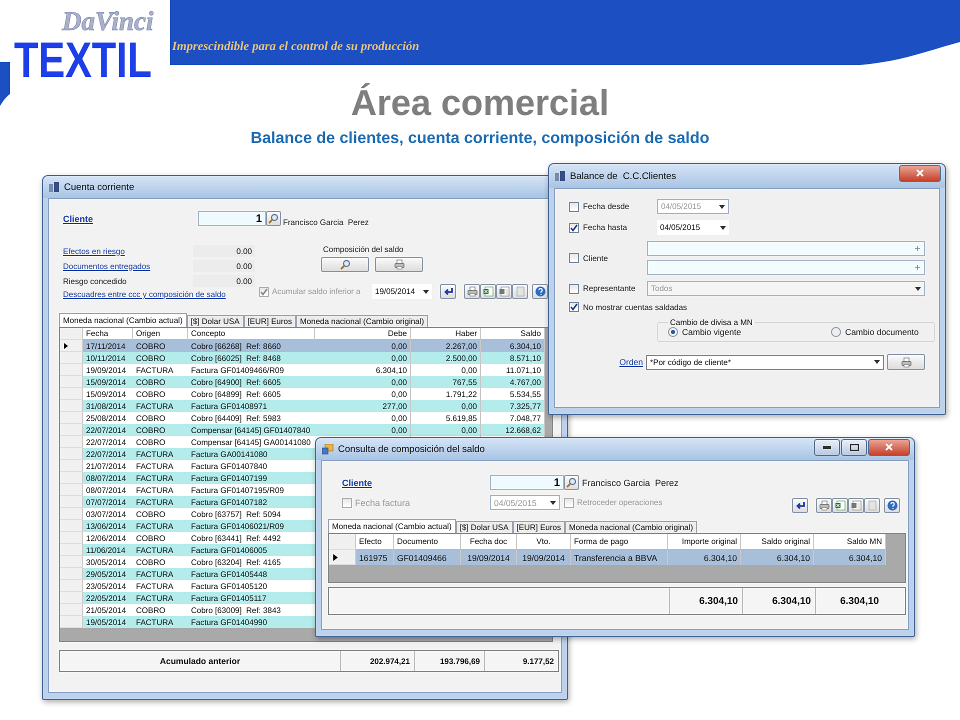 The width and height of the screenshot is (960, 720). I want to click on column-header: Saldo, so click(513, 334).